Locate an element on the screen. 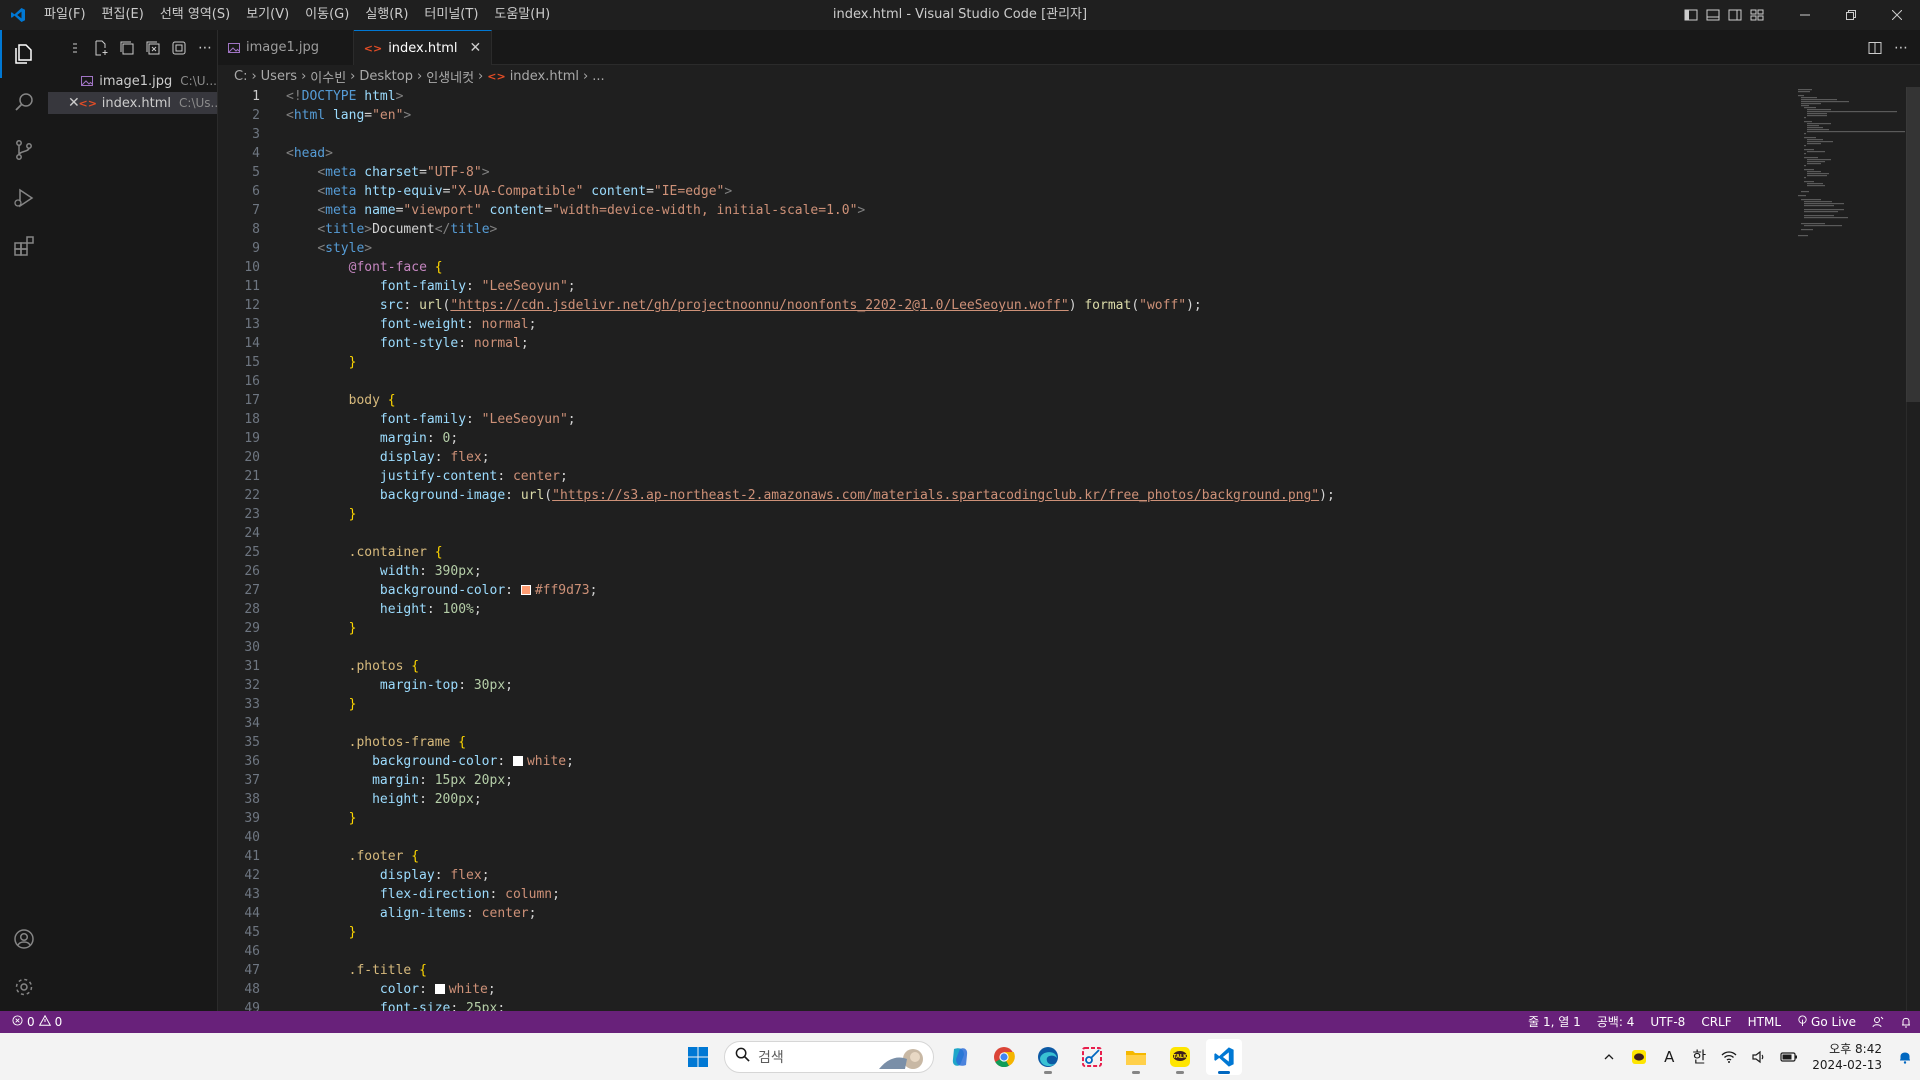  code-line: 36 background-color: white; is located at coordinates (776, 761).